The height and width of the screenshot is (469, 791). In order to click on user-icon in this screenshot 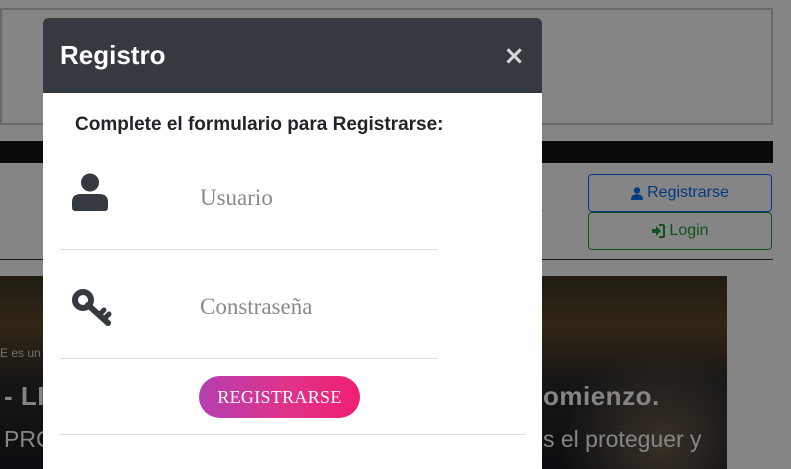, I will do `click(90, 192)`.